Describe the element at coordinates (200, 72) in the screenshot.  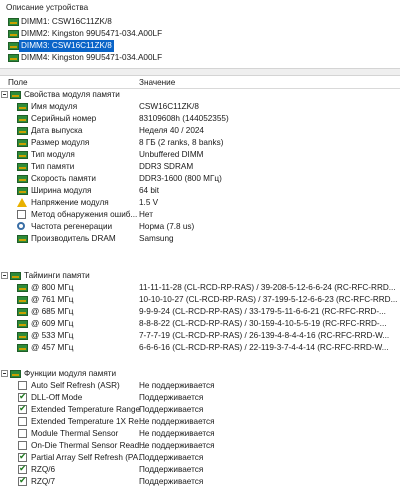
I see `splitter` at that location.